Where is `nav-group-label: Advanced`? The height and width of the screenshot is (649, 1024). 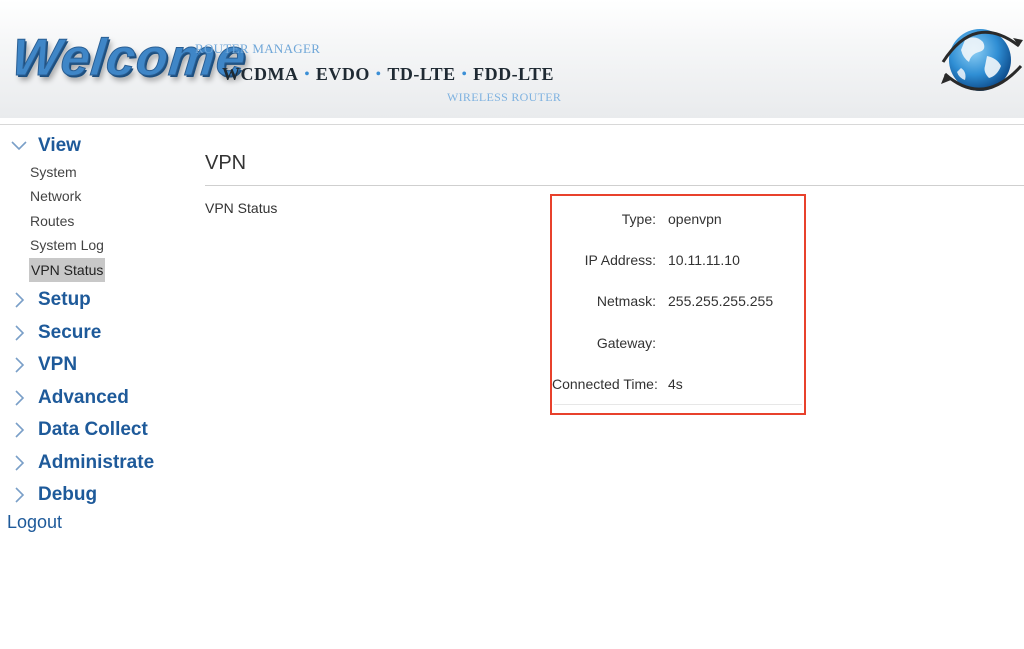 nav-group-label: Advanced is located at coordinates (83, 397).